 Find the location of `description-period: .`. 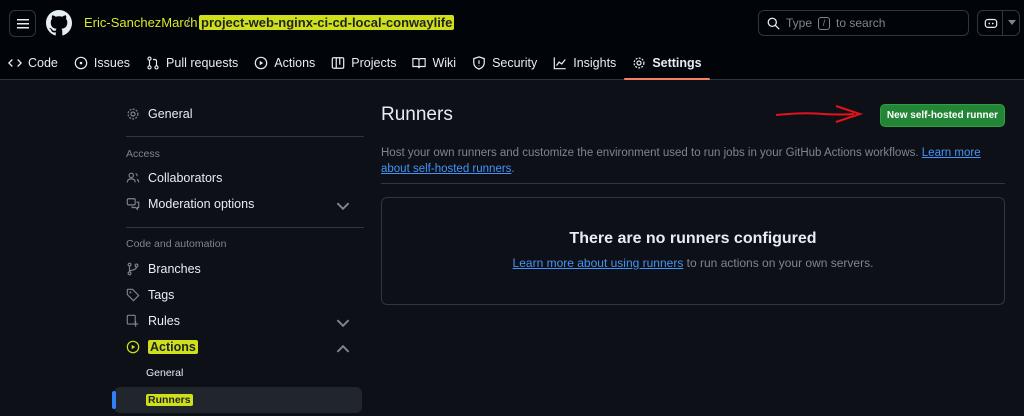

description-period: . is located at coordinates (513, 169).